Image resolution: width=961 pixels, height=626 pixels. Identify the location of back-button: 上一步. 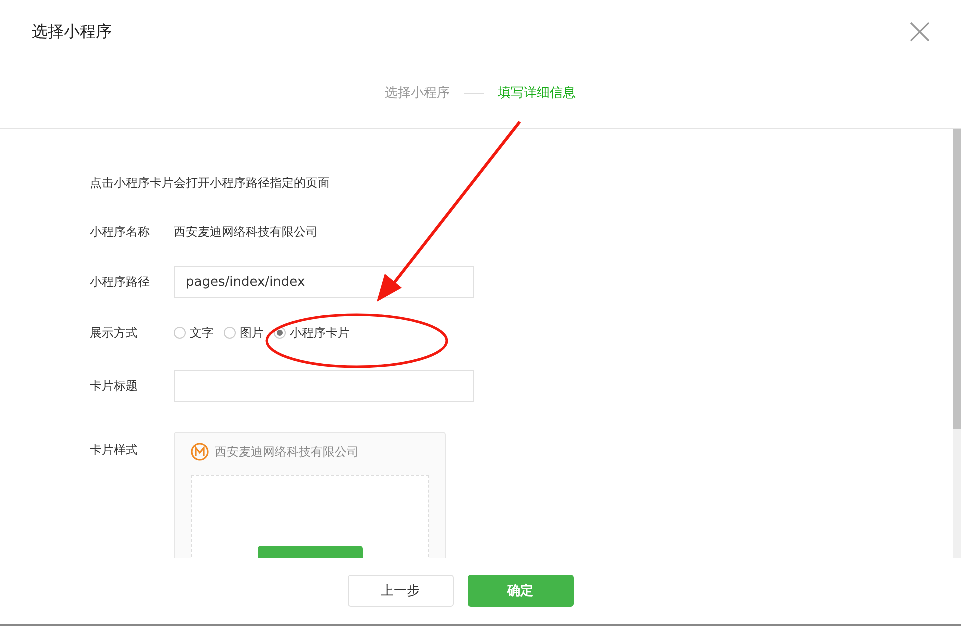
(401, 591).